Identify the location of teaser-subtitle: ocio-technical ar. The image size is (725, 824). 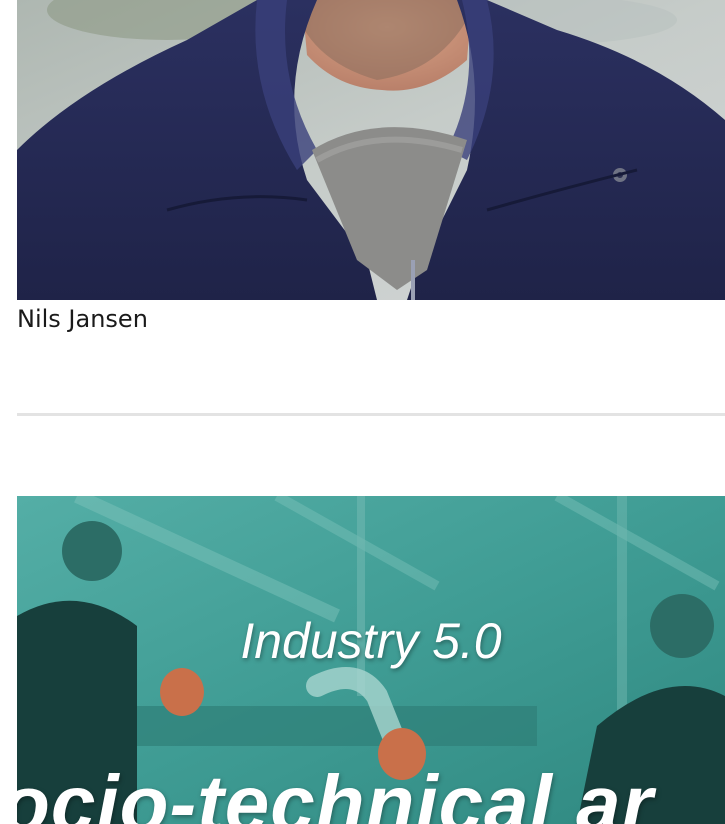
(335, 791).